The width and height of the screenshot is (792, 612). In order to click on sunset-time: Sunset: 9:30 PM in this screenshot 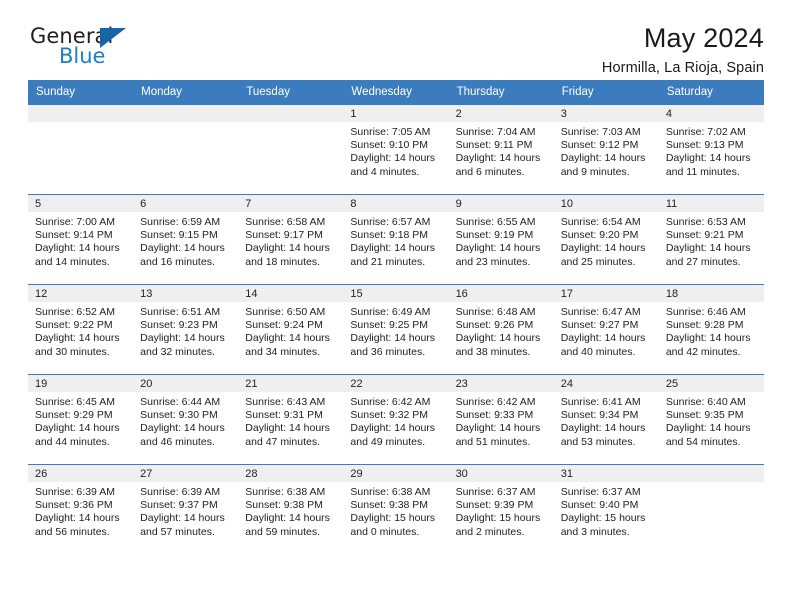, I will do `click(179, 415)`.